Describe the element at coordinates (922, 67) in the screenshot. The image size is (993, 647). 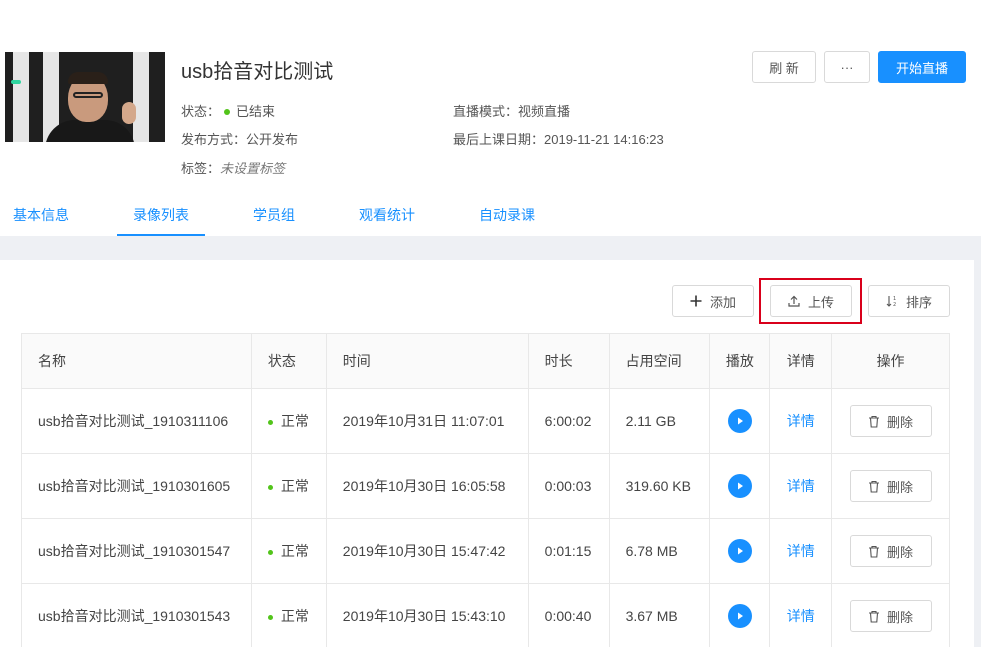
I see `start-live-button: 开始直播` at that location.